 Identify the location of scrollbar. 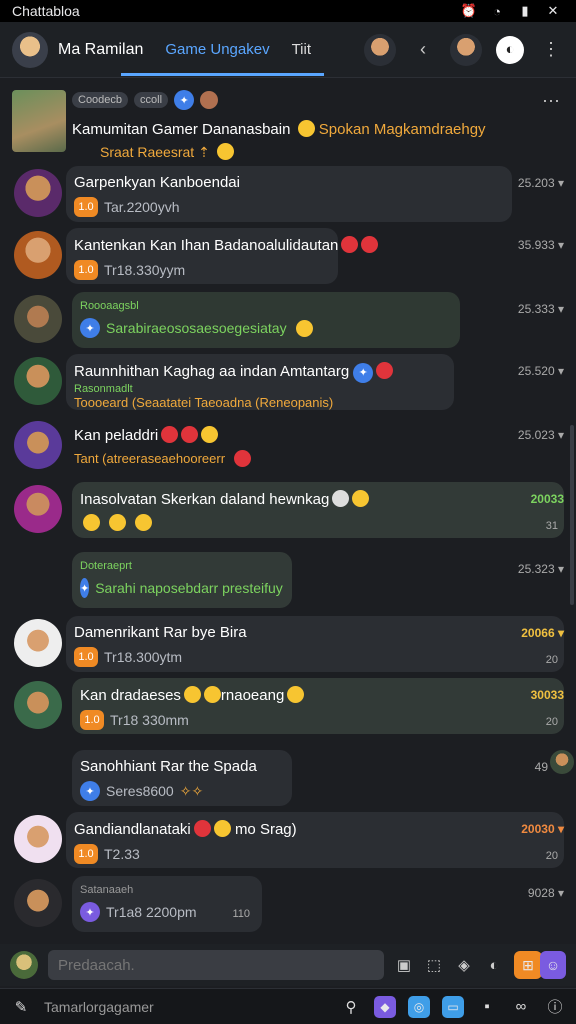
(572, 515).